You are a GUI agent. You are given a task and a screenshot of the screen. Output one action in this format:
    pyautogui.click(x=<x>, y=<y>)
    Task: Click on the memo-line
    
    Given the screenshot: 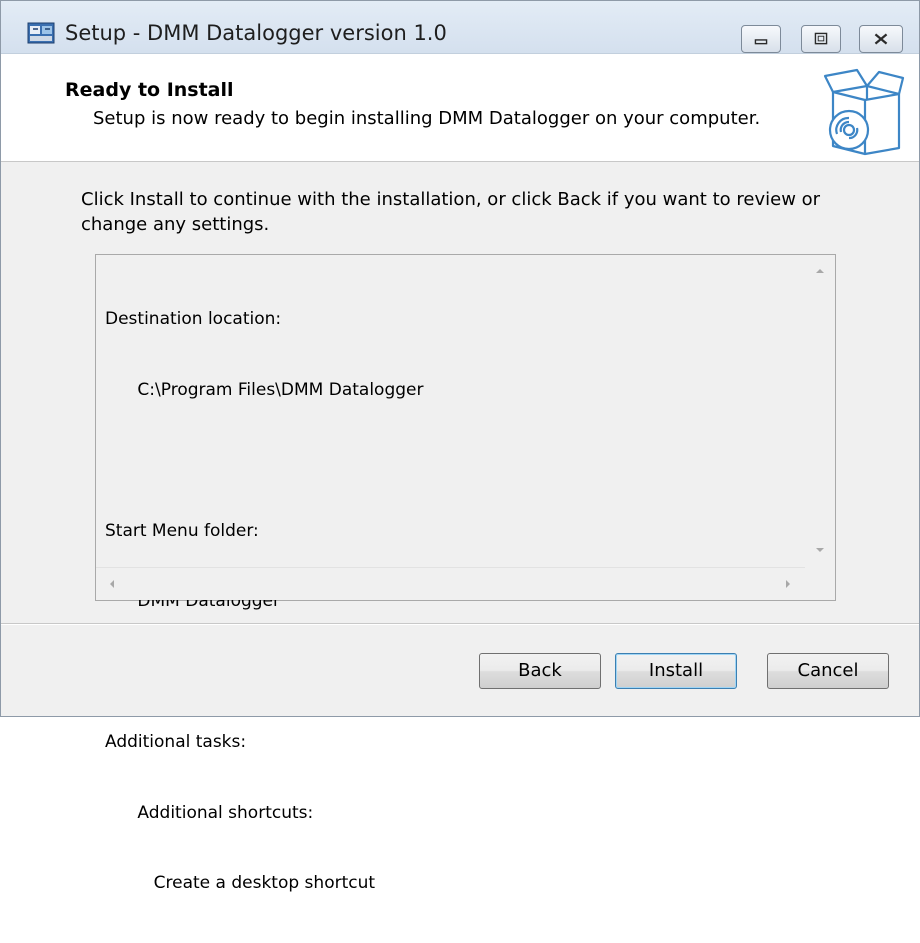 What is the action you would take?
    pyautogui.click(x=455, y=461)
    